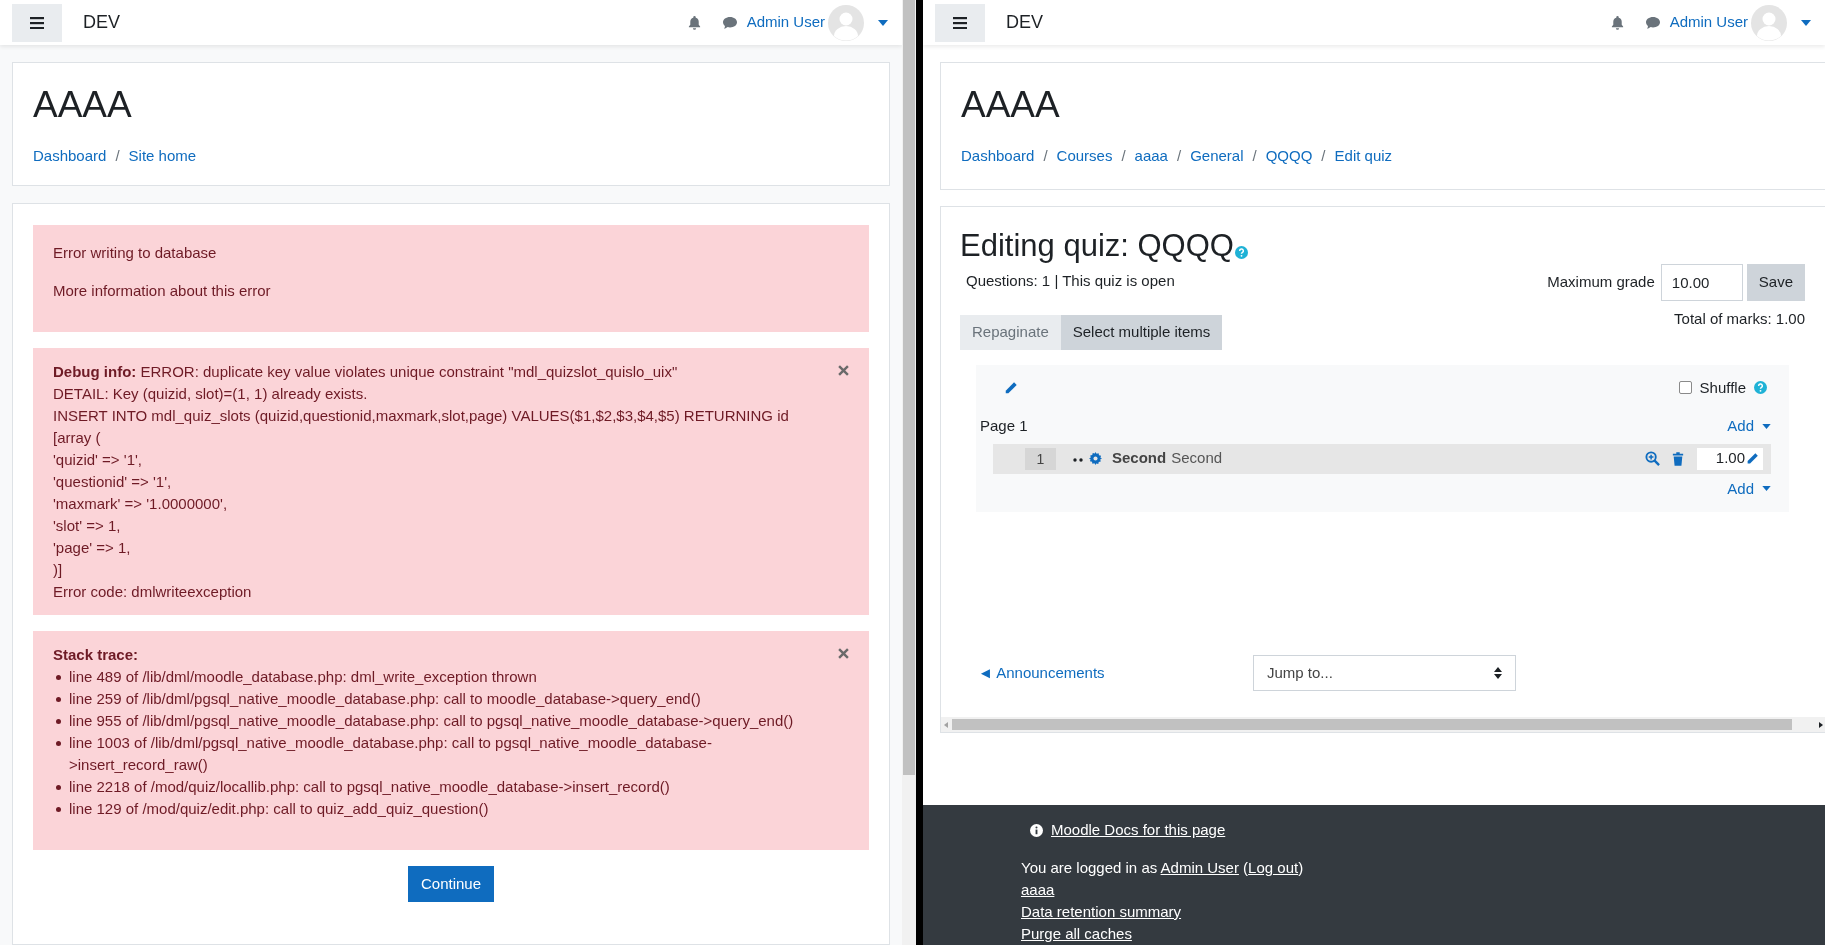  Describe the element at coordinates (1095, 458) in the screenshot. I see `gear-icon` at that location.